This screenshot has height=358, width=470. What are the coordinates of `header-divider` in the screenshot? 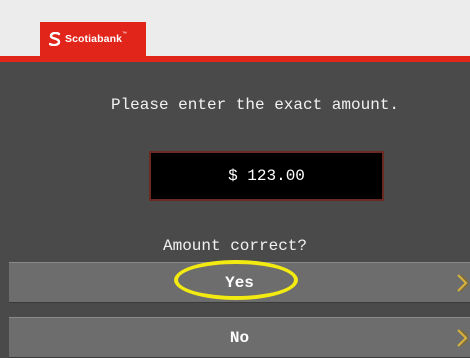 It's located at (235, 59).